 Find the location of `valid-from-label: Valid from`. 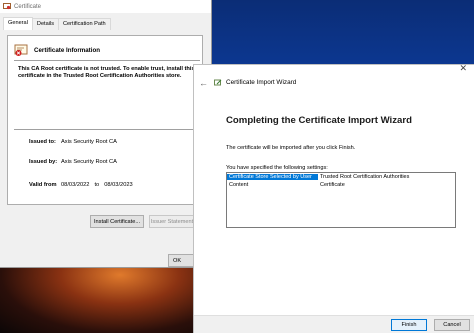

valid-from-label: Valid from is located at coordinates (43, 185).